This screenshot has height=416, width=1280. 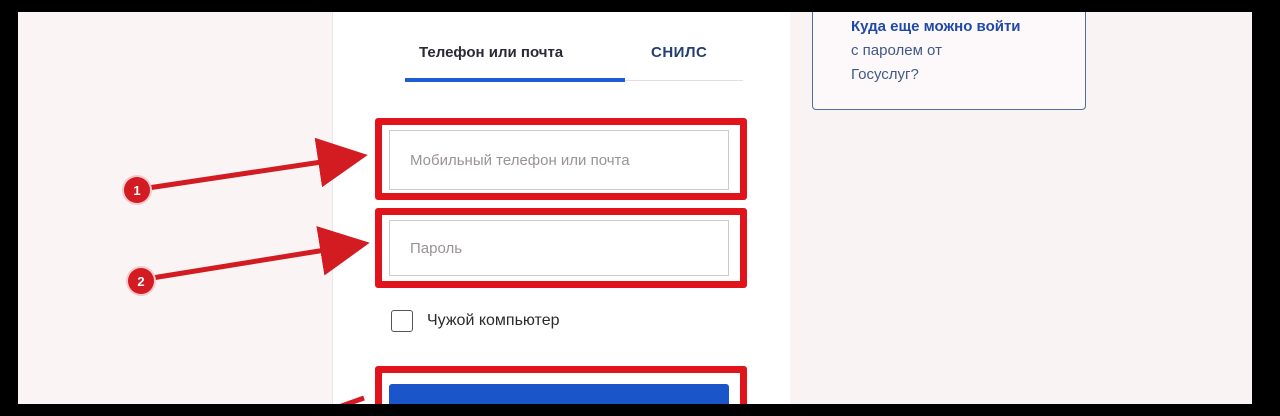 I want to click on annotation-marker-2: 2, so click(x=141, y=281).